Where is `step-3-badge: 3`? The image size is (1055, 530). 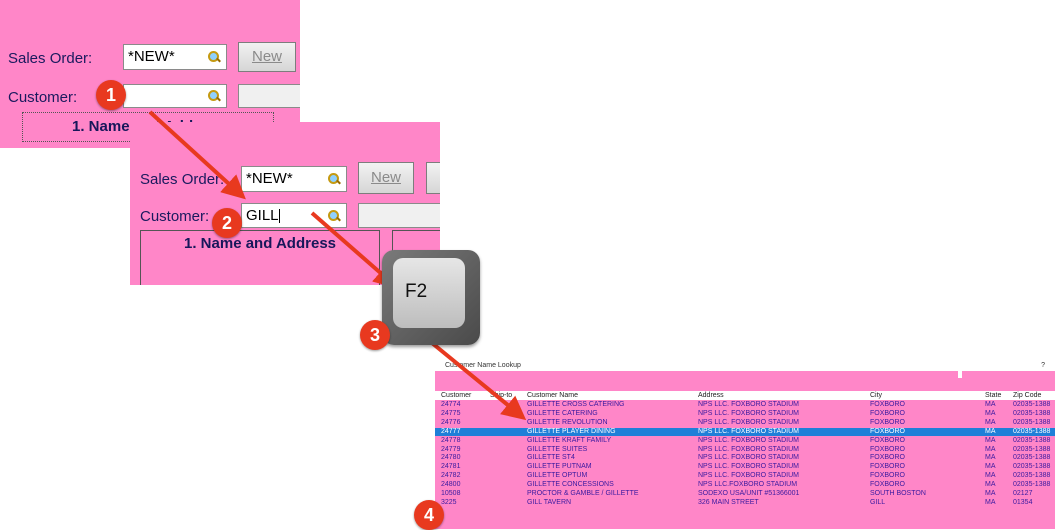 step-3-badge: 3 is located at coordinates (375, 335).